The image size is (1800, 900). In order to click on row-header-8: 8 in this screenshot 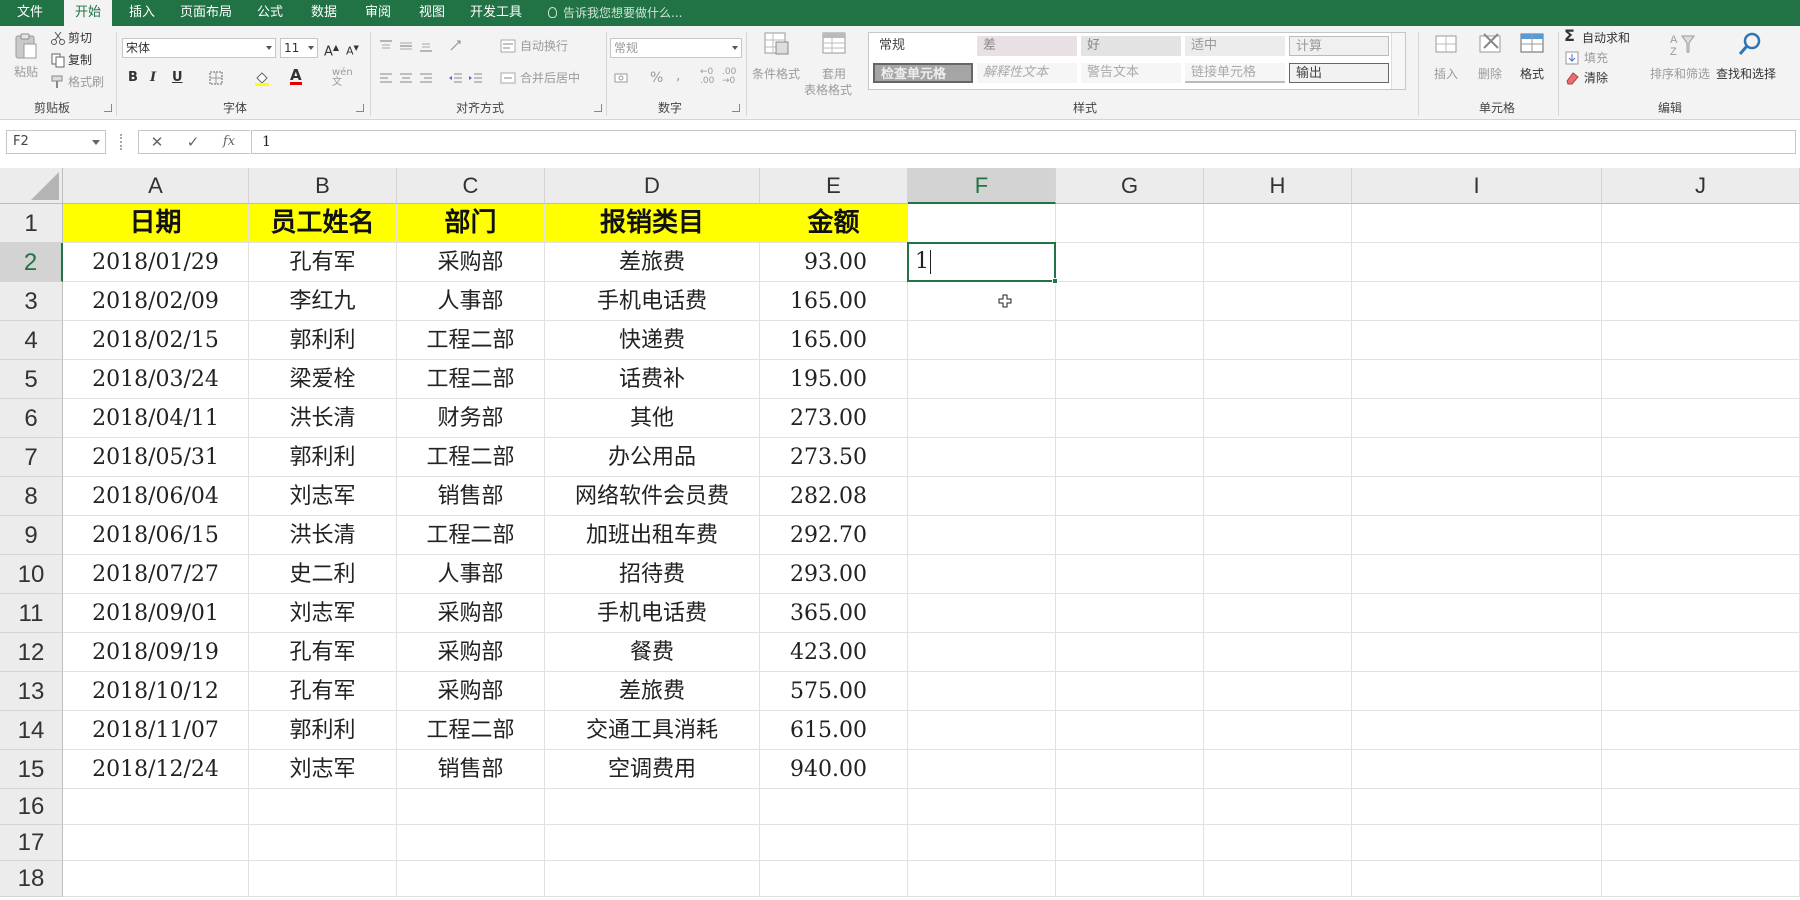, I will do `click(31, 496)`.